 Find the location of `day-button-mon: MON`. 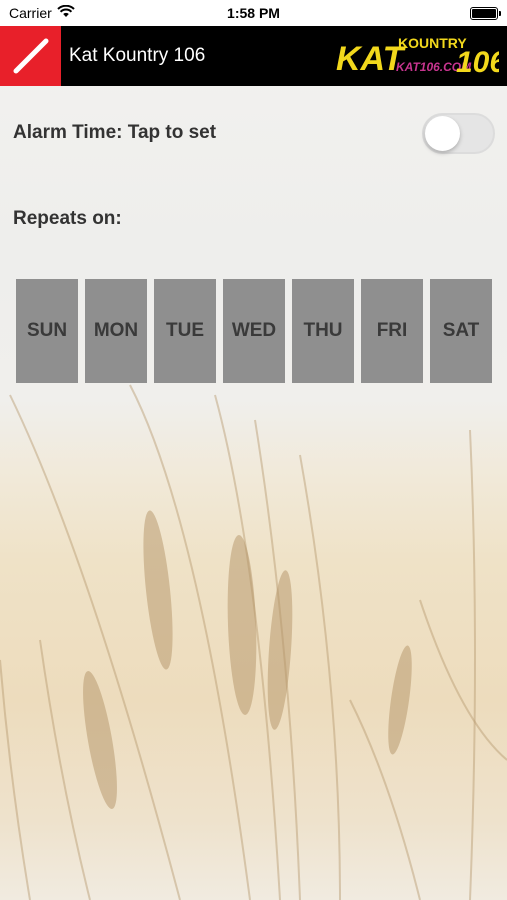

day-button-mon: MON is located at coordinates (116, 331).